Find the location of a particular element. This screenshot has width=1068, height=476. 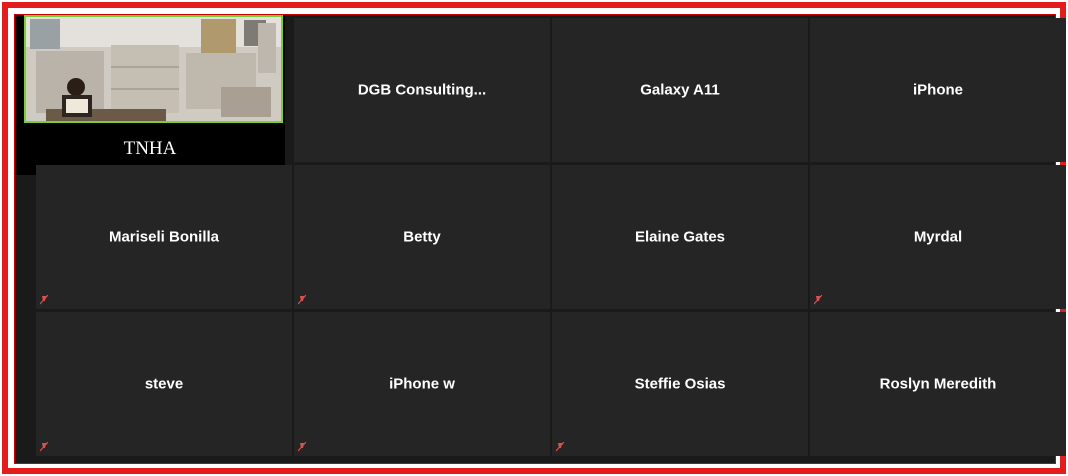

participant-tile: Steffie Osias is located at coordinates (680, 384).